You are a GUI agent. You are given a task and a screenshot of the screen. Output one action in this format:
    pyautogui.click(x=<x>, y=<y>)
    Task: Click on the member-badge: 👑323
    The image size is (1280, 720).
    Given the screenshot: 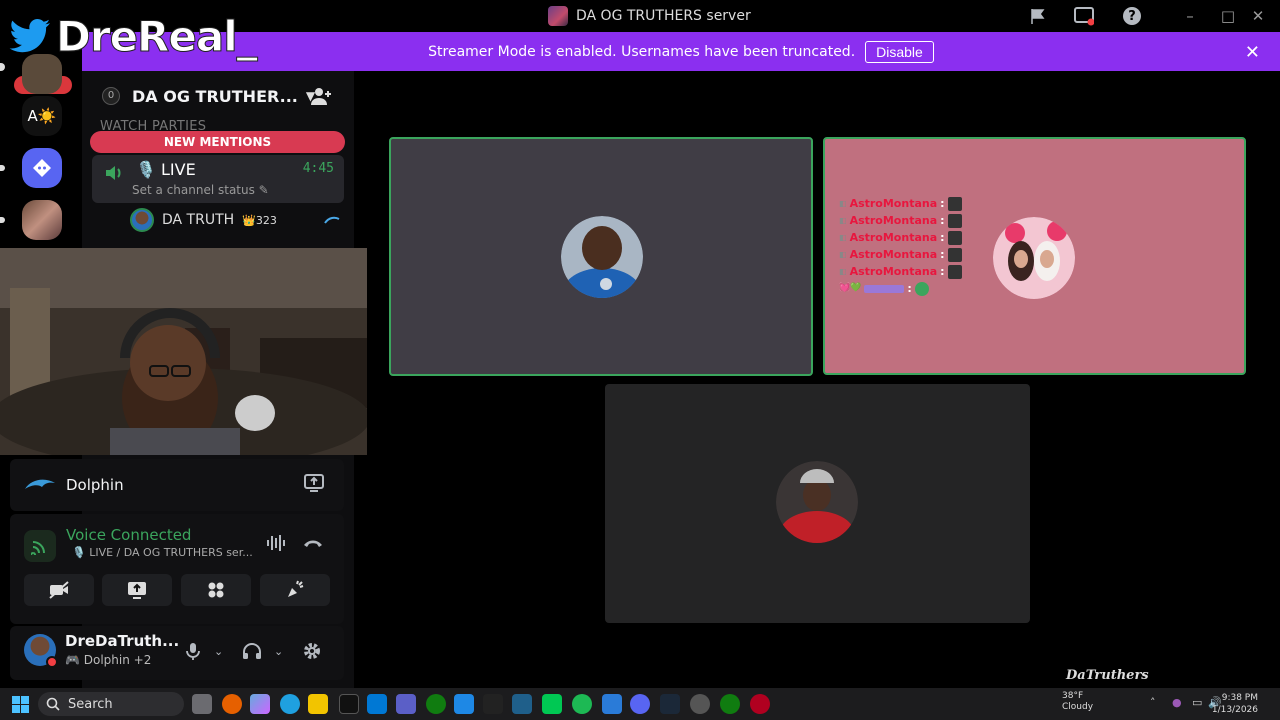 What is the action you would take?
    pyautogui.click(x=259, y=220)
    